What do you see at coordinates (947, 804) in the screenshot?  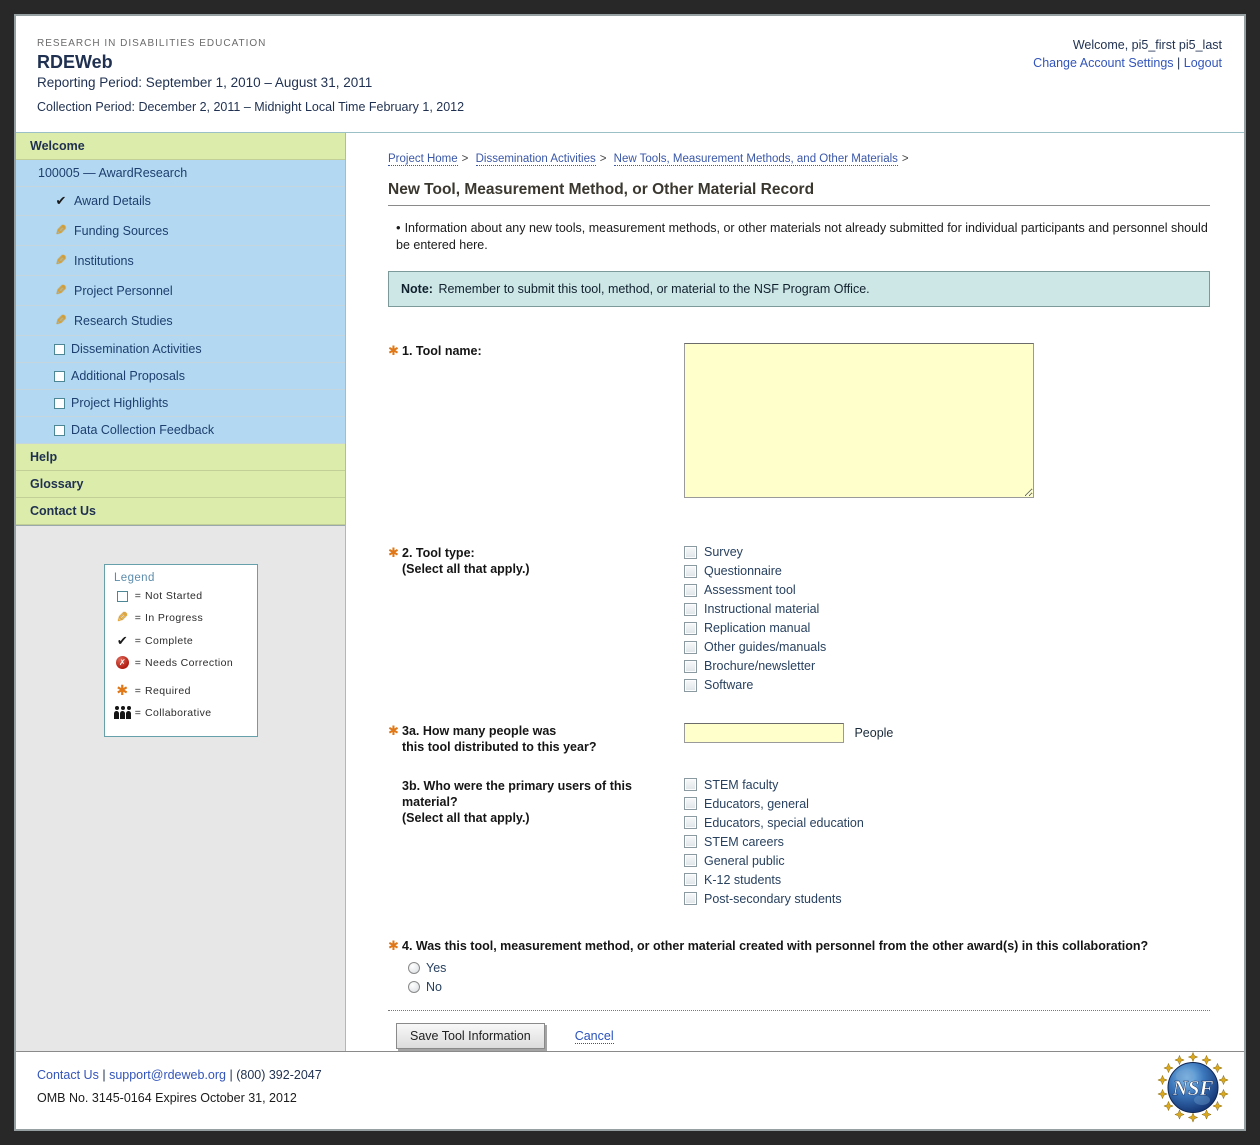 I see `checkbox-option: Educators, general` at bounding box center [947, 804].